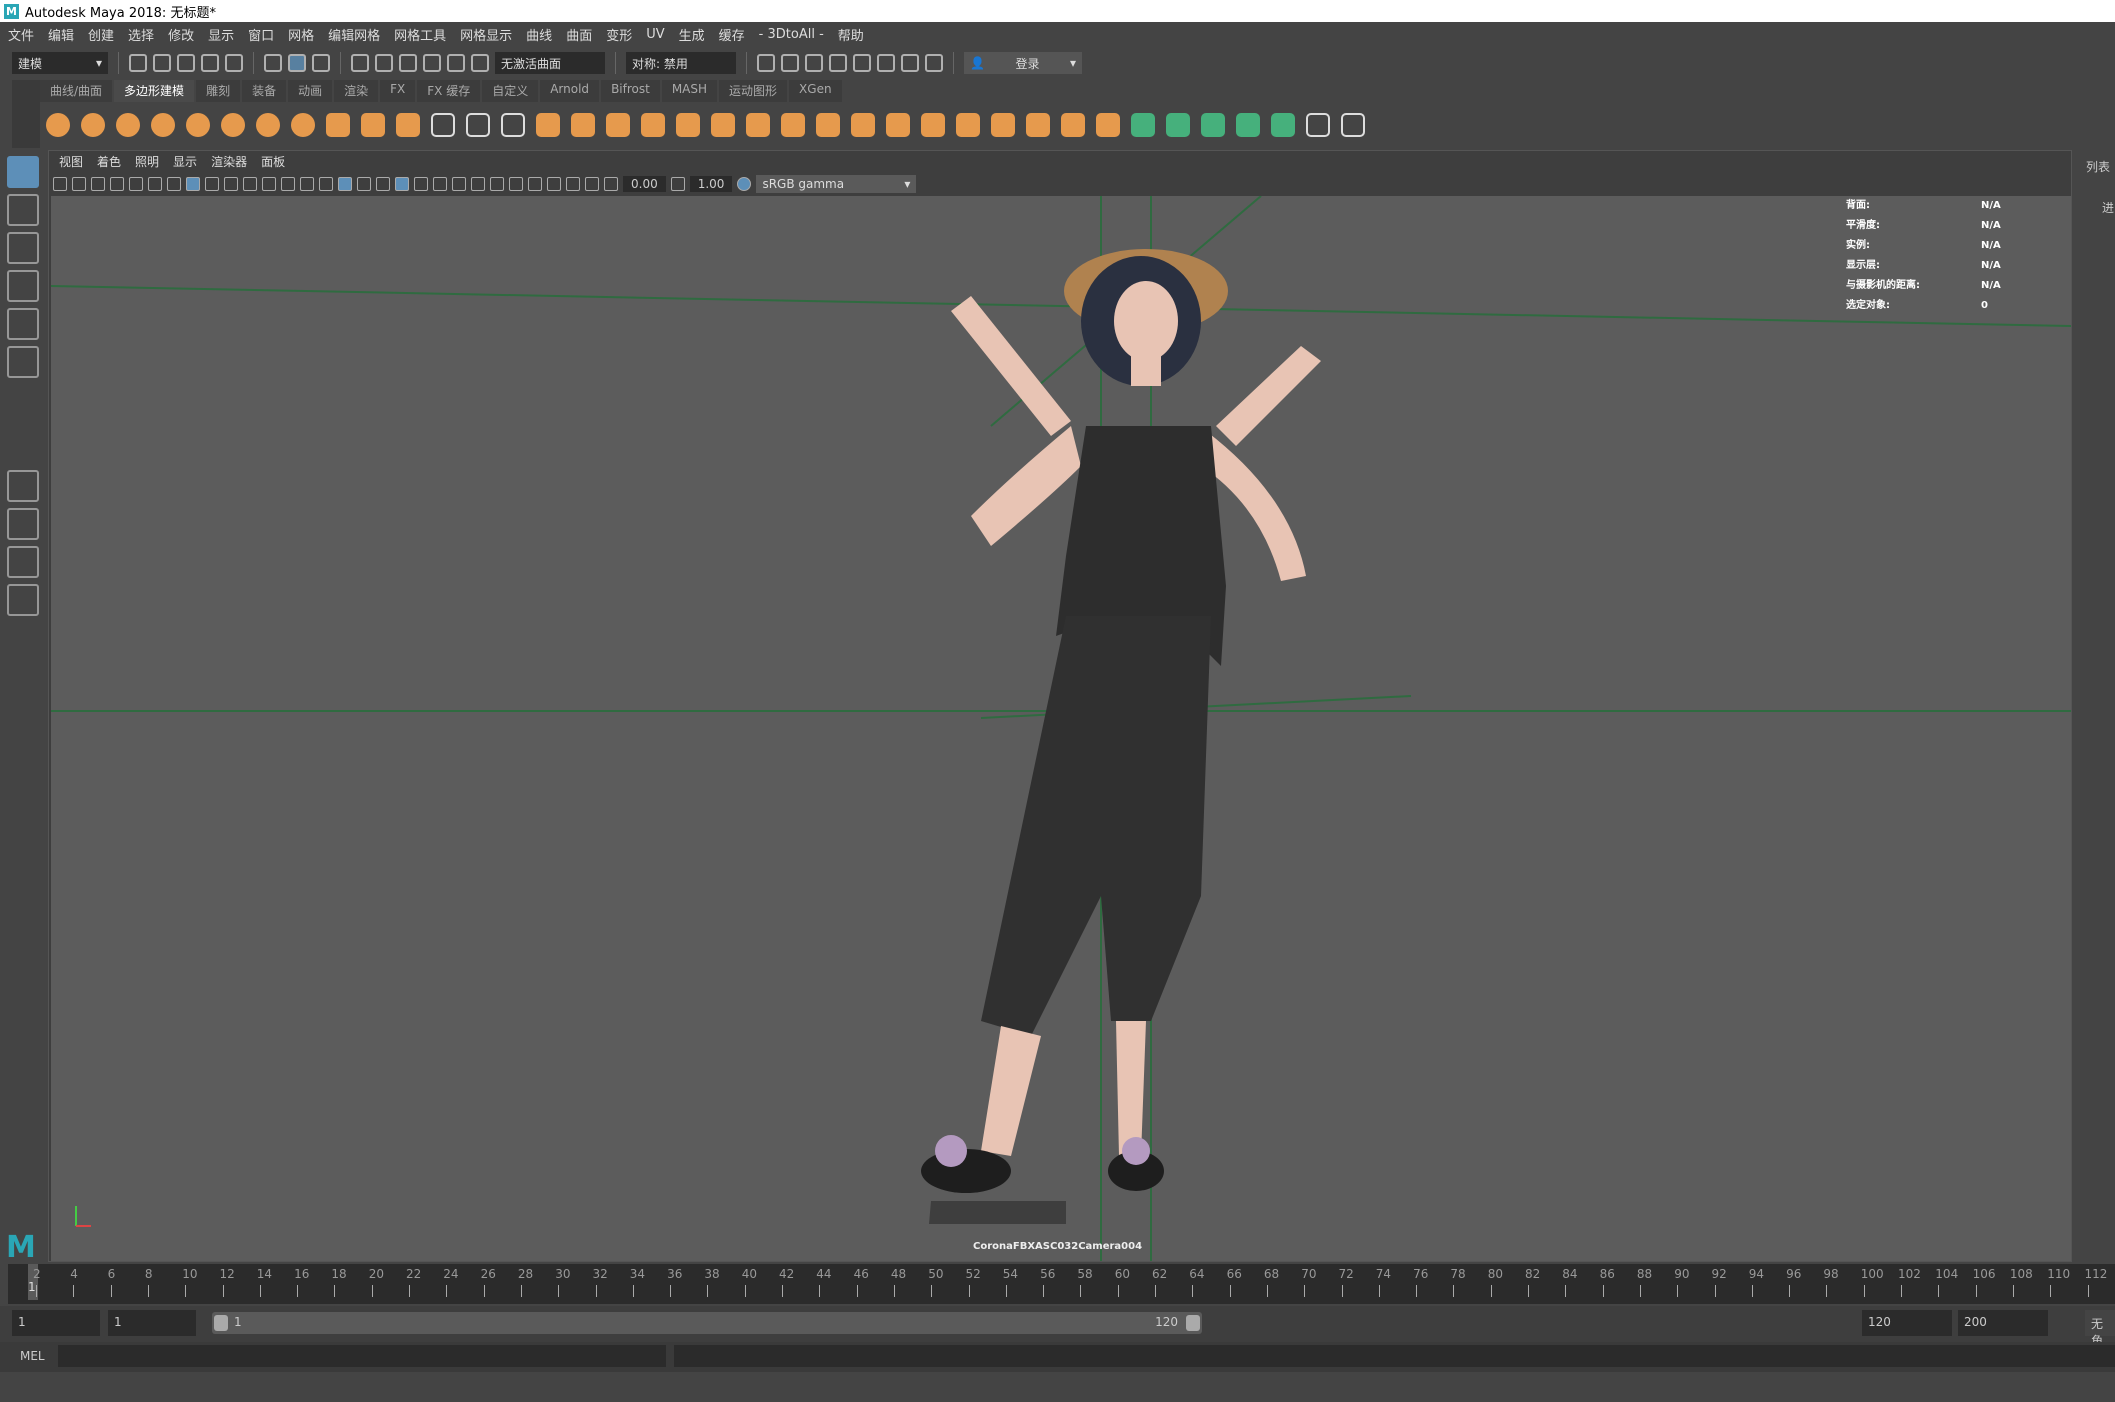 Image resolution: width=2115 pixels, height=1402 pixels. What do you see at coordinates (497, 184) in the screenshot?
I see `anti-aliasing-icon` at bounding box center [497, 184].